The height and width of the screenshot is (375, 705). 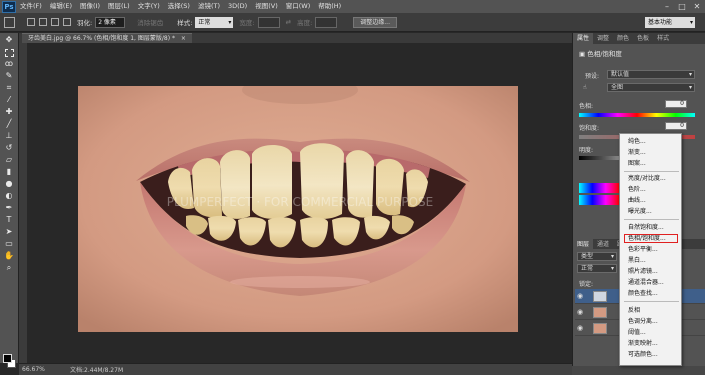 I want to click on properties-panel-tabs: 属性 调整 颜色 色板 样式, so click(x=639, y=38).